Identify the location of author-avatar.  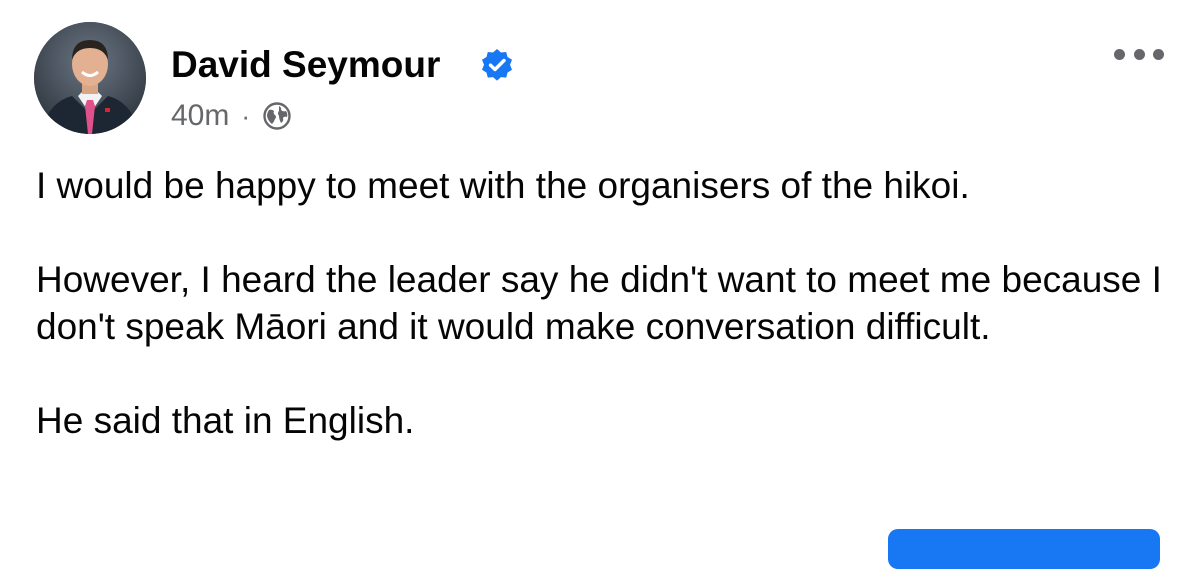
(90, 78).